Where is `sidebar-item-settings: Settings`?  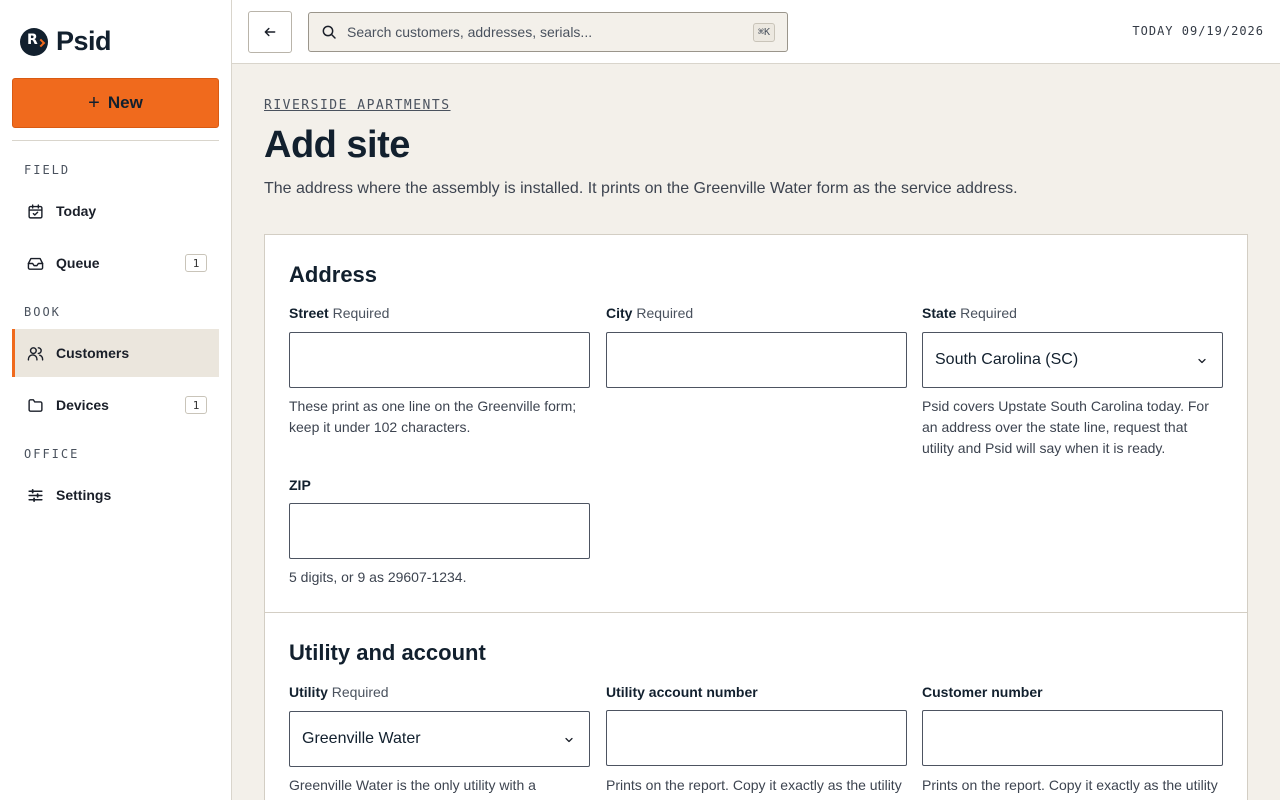 sidebar-item-settings: Settings is located at coordinates (115, 495).